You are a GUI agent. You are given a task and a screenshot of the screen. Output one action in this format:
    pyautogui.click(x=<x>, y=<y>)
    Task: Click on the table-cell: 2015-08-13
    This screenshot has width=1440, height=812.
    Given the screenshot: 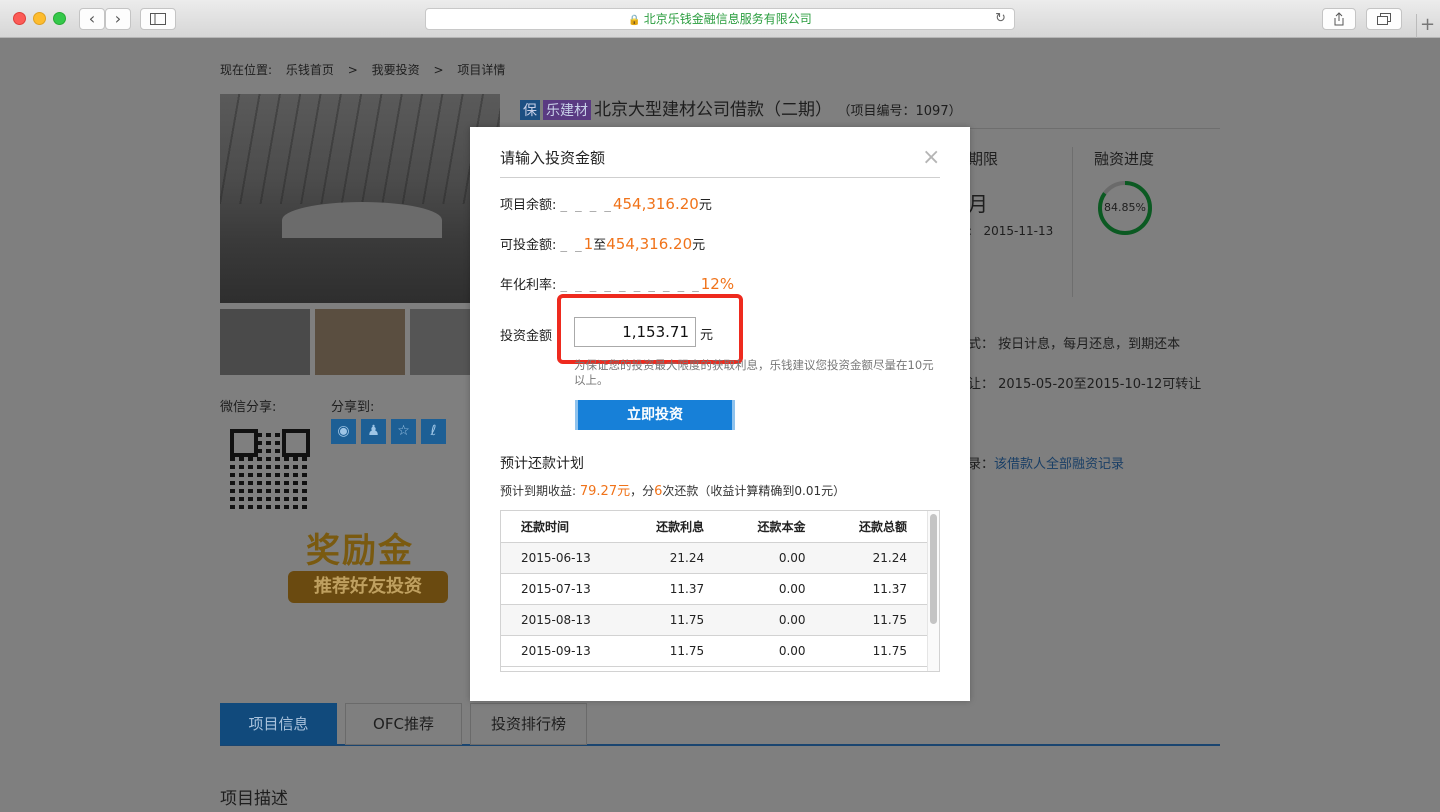 What is the action you would take?
    pyautogui.click(x=562, y=620)
    